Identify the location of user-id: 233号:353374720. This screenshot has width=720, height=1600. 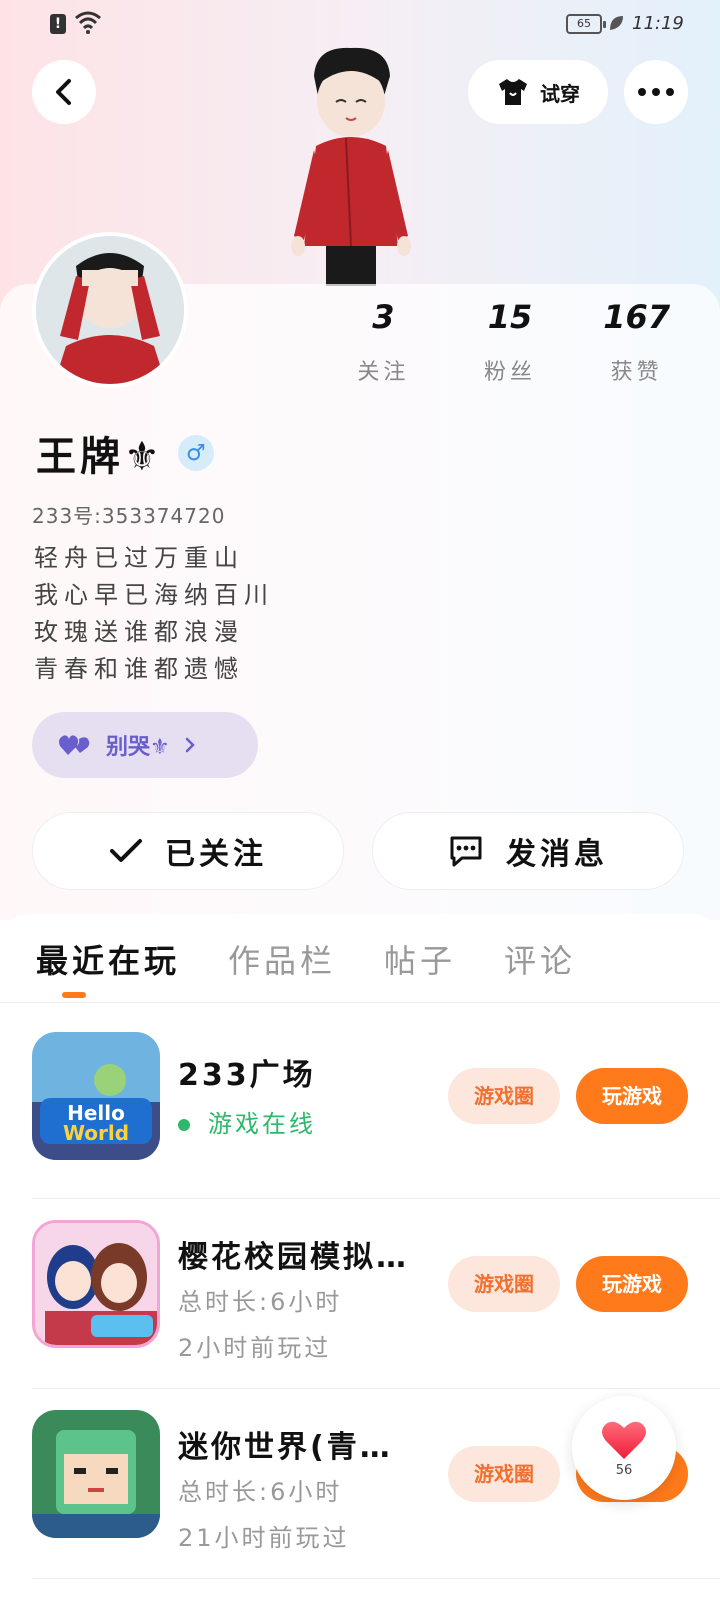
(129, 516).